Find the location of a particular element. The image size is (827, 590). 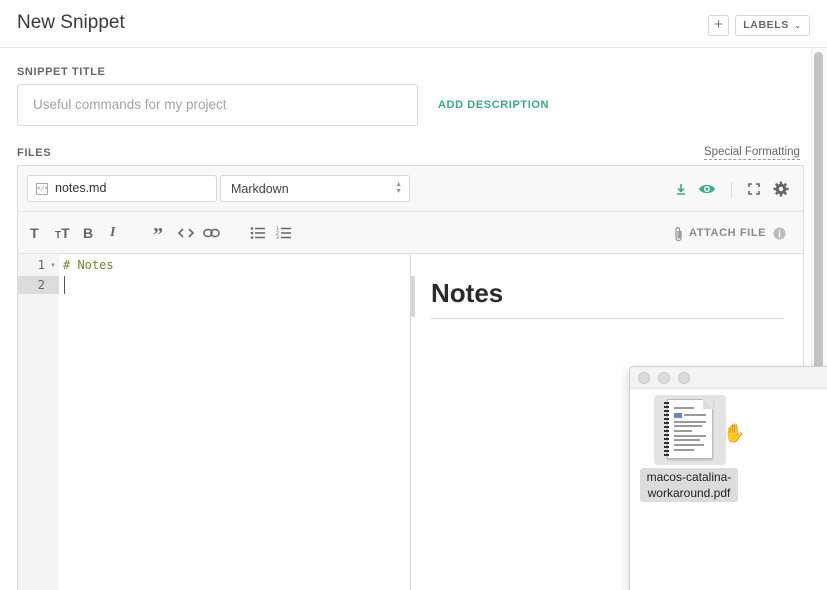

thumb-logo is located at coordinates (678, 415).